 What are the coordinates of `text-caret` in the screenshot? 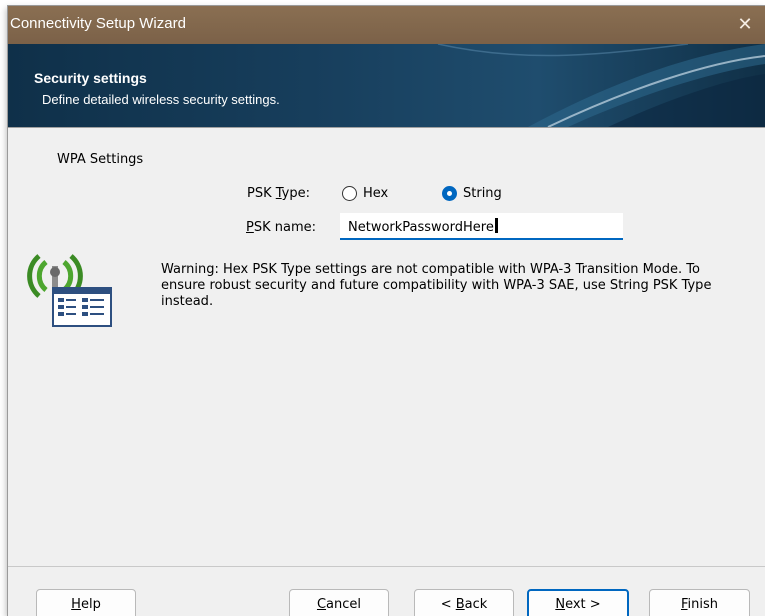 It's located at (496, 225).